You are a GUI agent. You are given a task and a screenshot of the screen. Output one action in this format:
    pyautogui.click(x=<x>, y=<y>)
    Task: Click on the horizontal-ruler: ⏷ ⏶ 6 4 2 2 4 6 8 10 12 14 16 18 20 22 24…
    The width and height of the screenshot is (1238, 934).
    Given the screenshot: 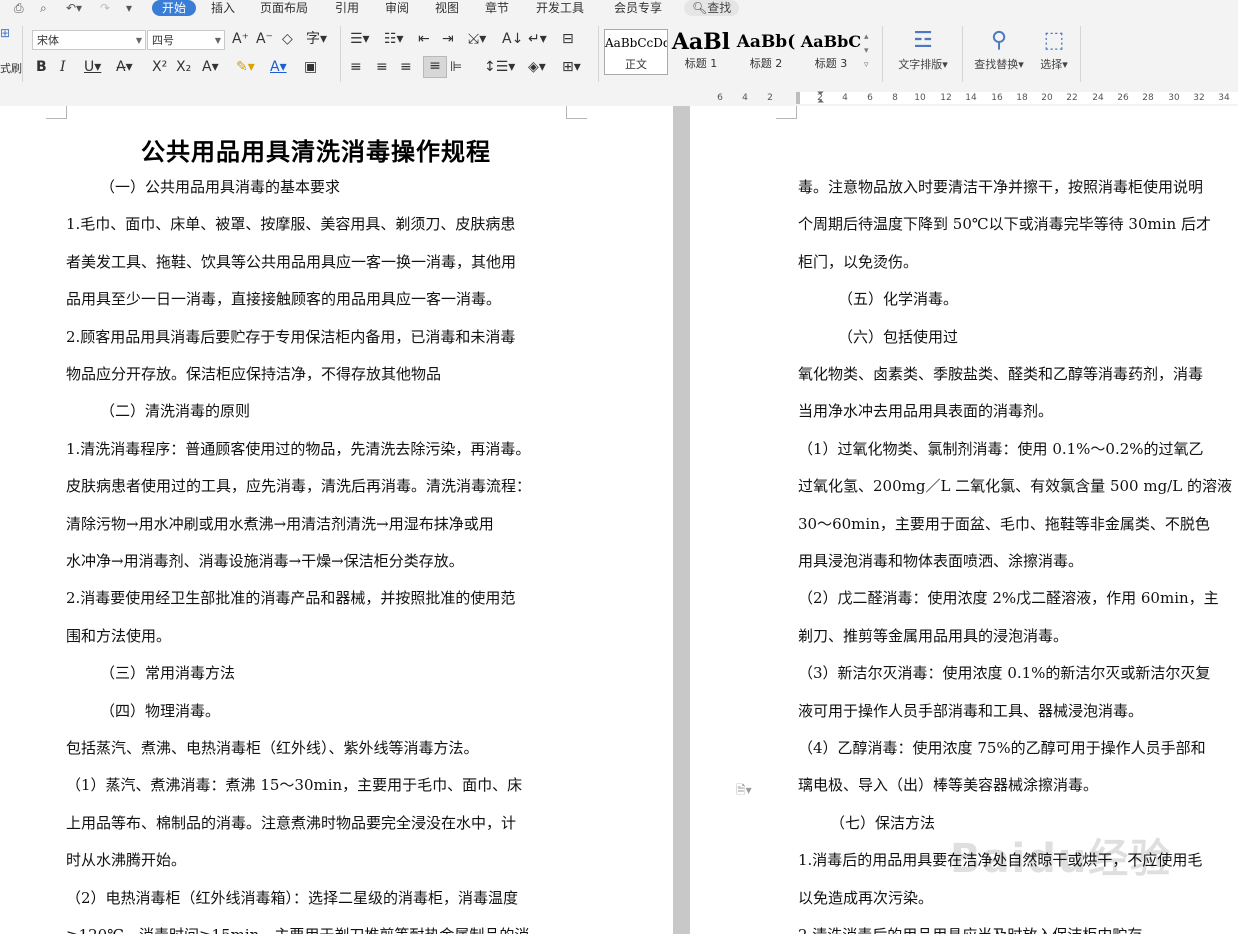 What is the action you would take?
    pyautogui.click(x=619, y=98)
    